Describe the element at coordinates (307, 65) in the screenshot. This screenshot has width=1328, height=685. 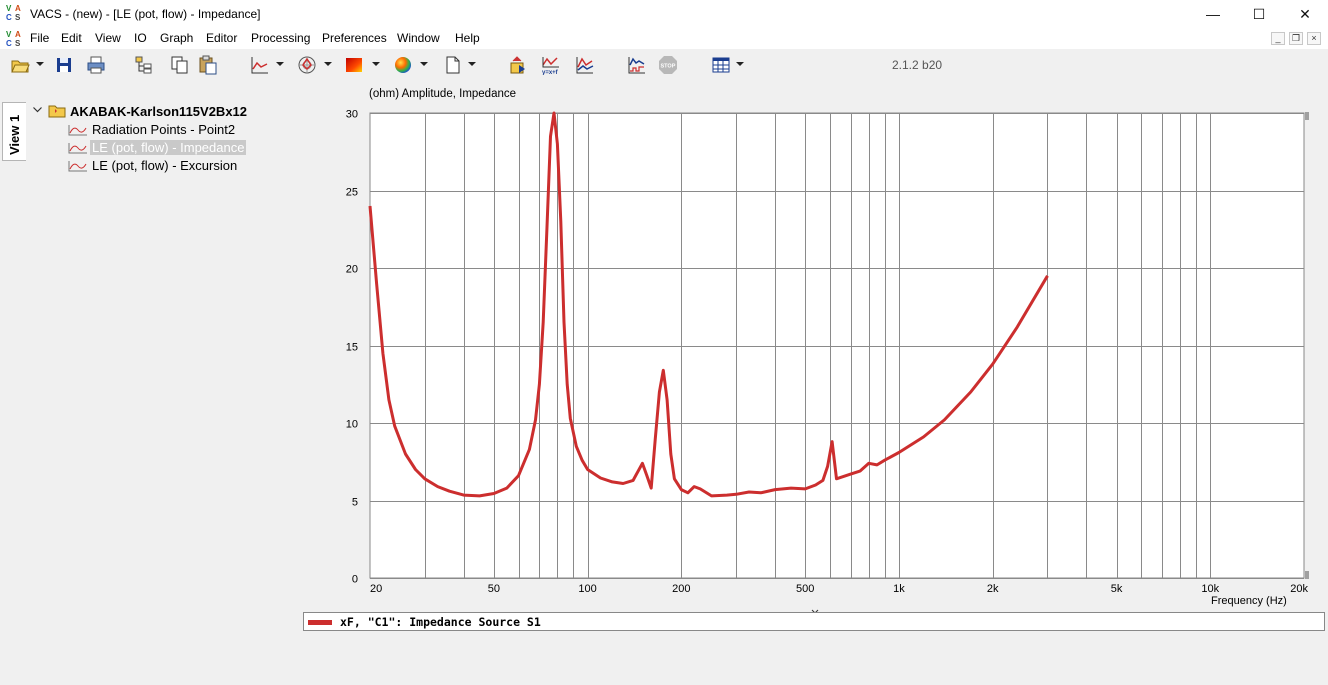
I see `polar-graph-icon` at that location.